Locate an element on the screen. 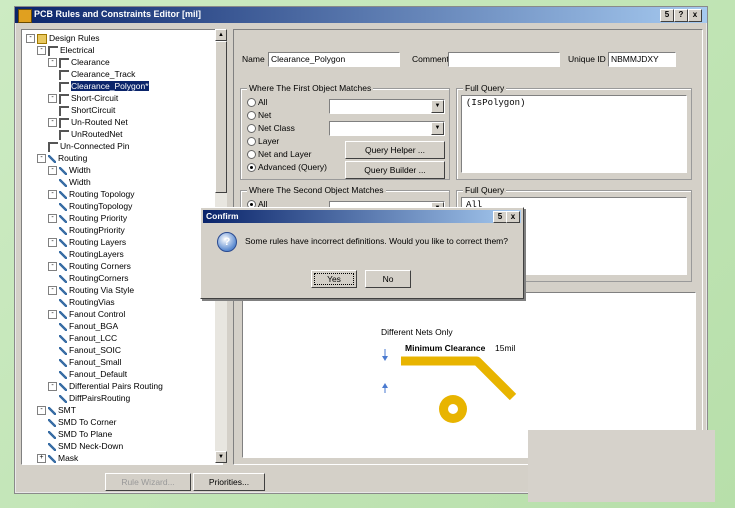 The height and width of the screenshot is (508, 735). first-full-query-text: (IsPolygon) is located at coordinates (574, 134).